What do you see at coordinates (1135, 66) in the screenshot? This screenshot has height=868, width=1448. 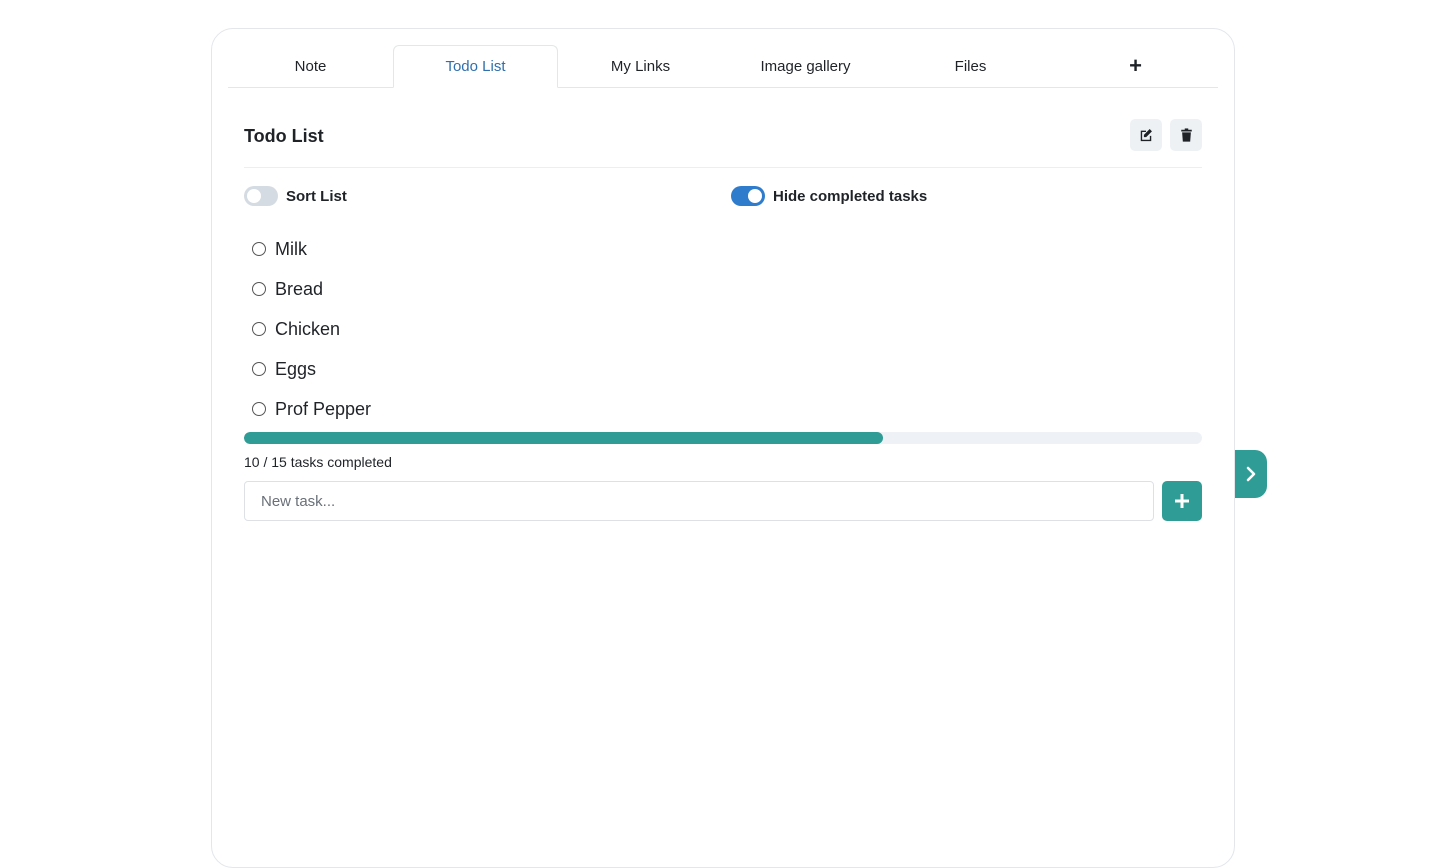 I see `add-tab-button: +` at bounding box center [1135, 66].